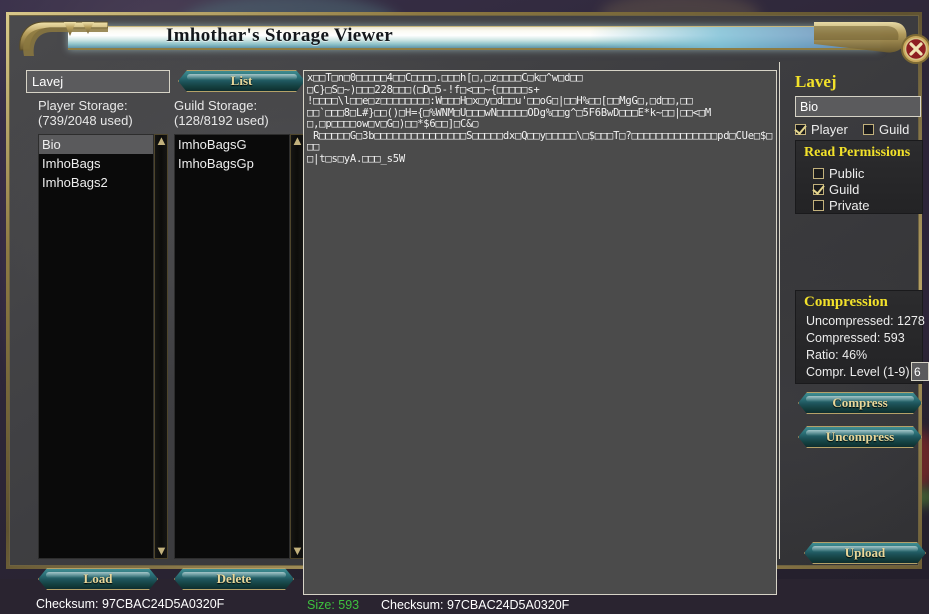  I want to click on upload-button-label: Upload, so click(865, 552).